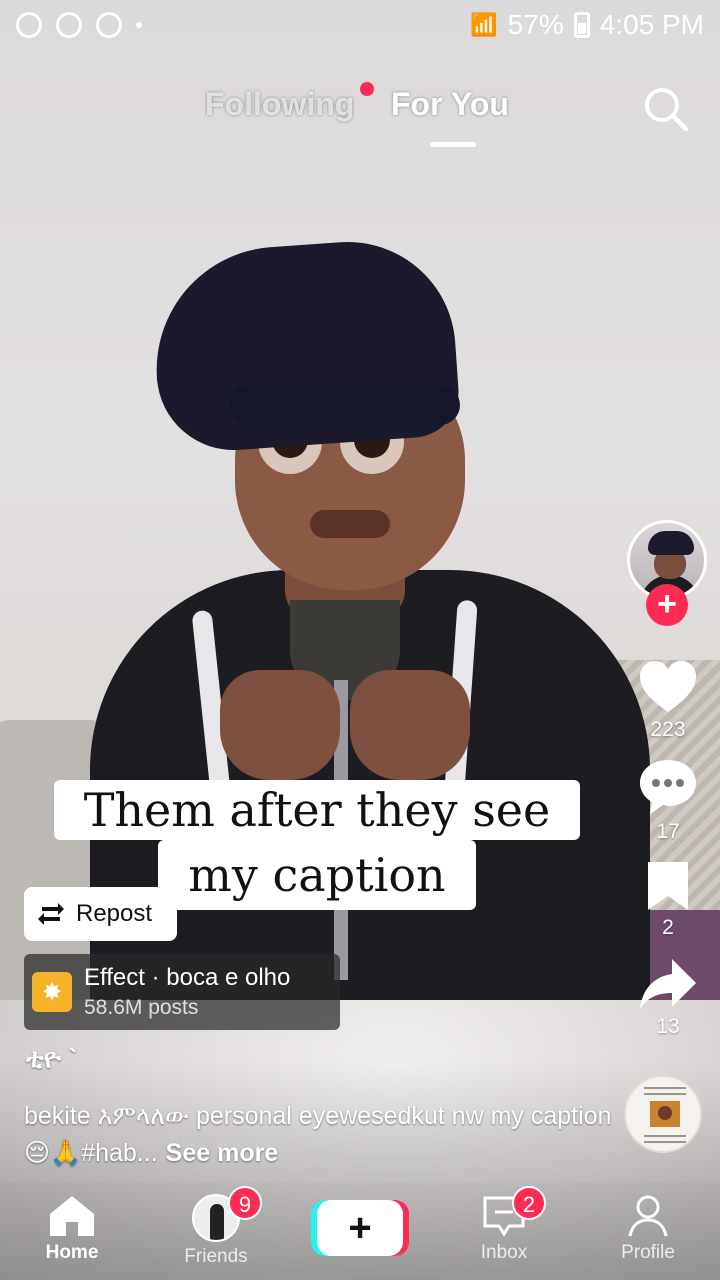  I want to click on follow-button: +, so click(667, 605).